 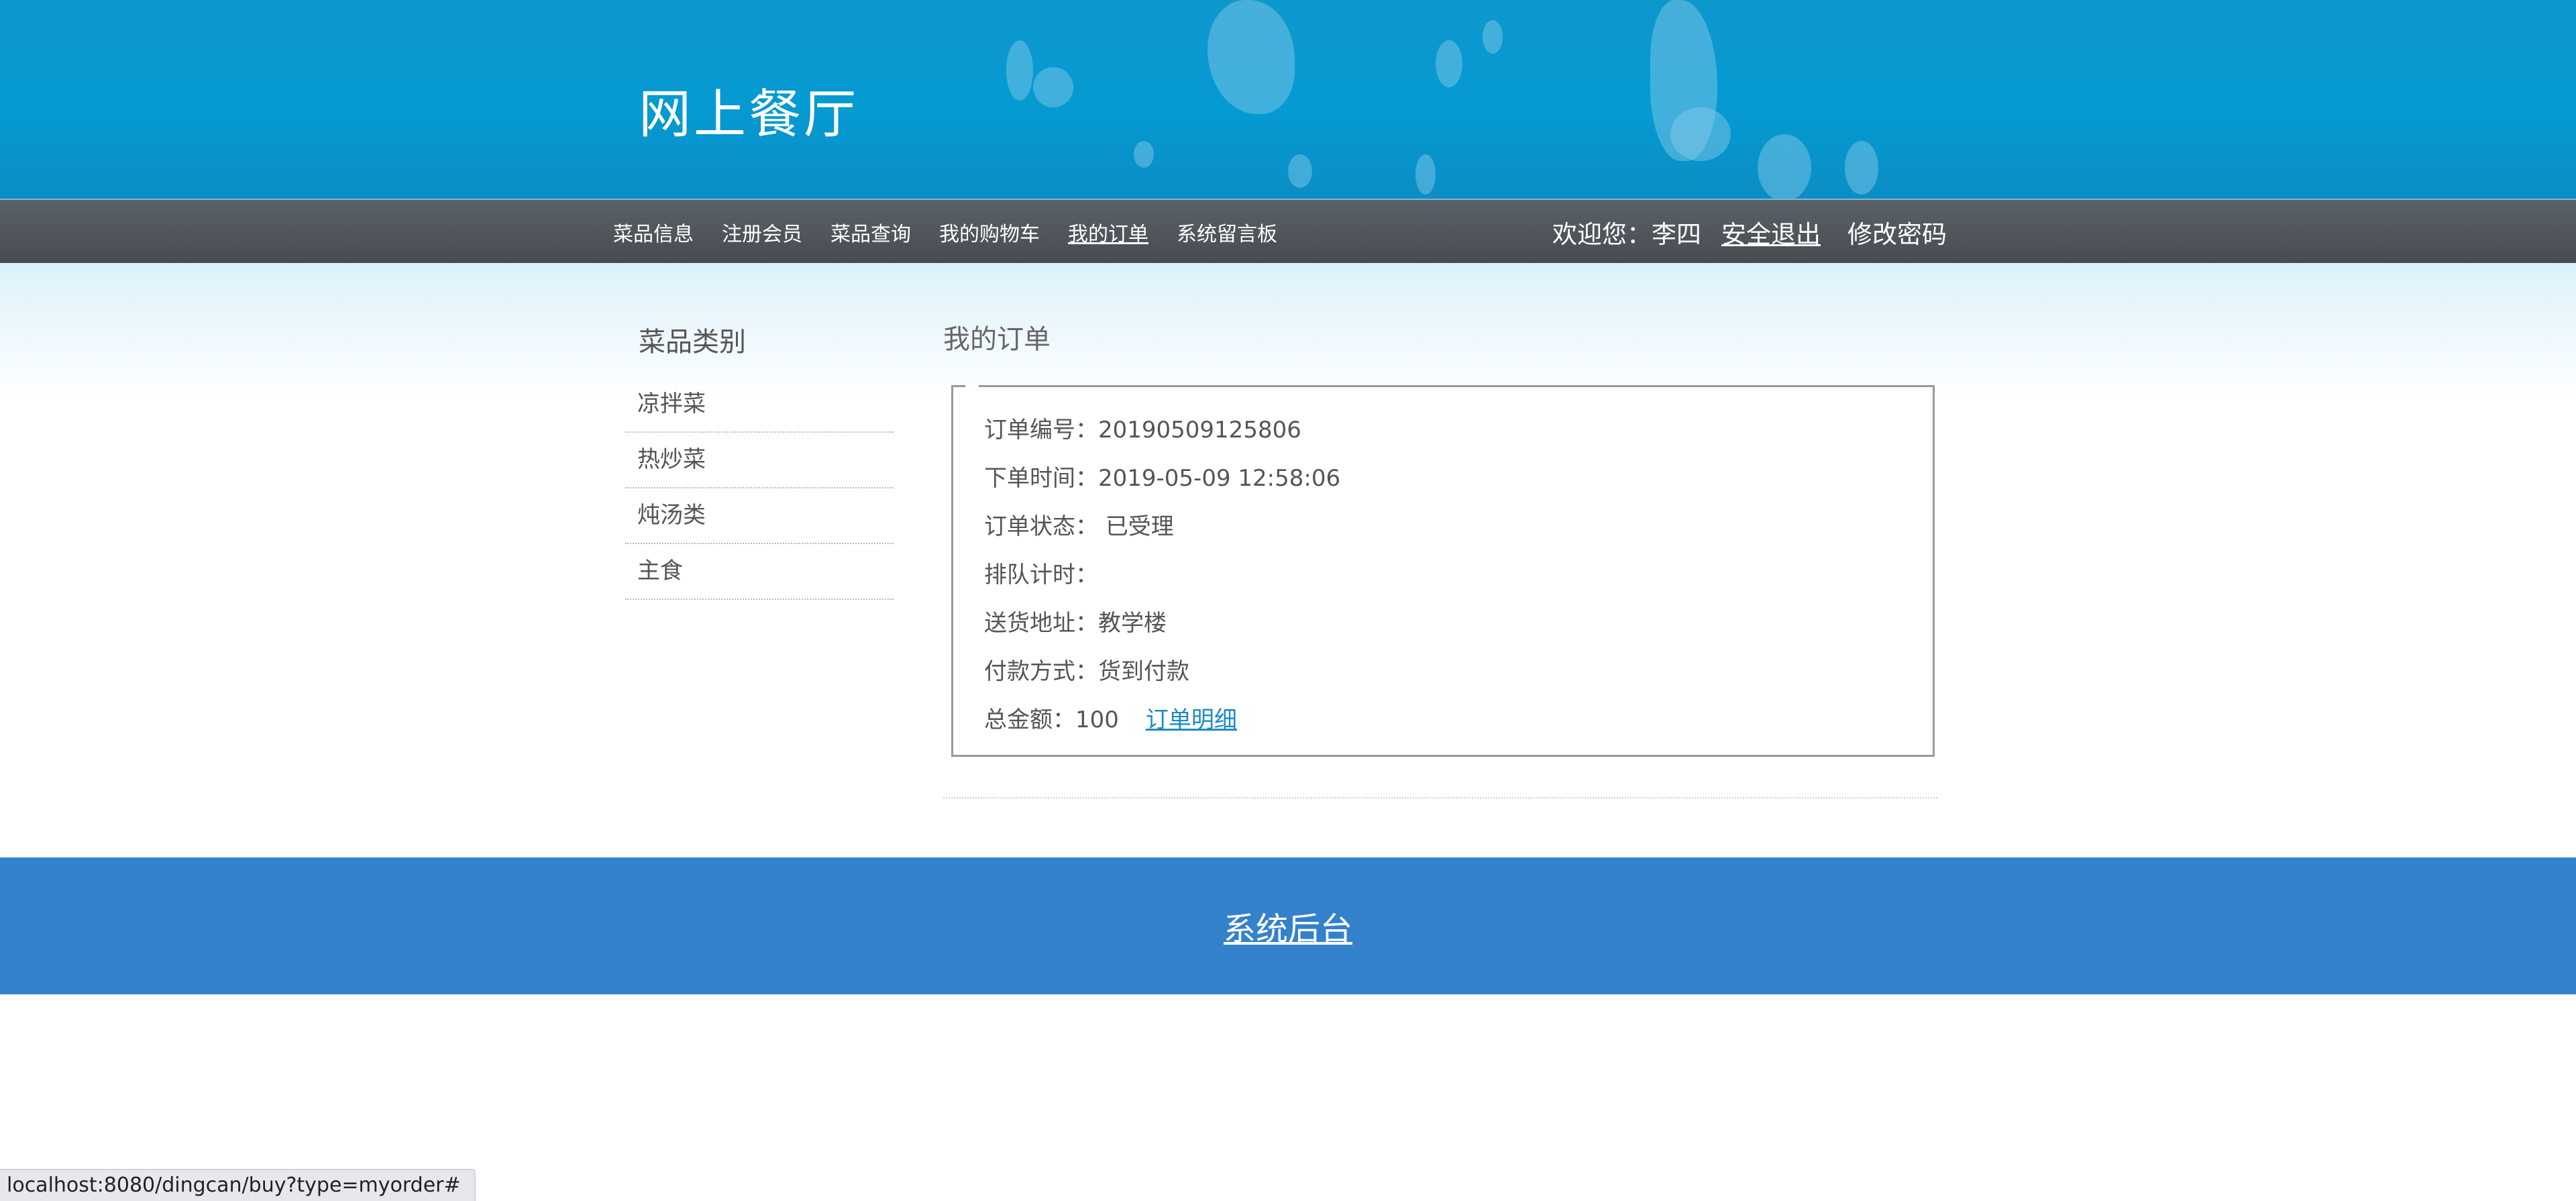 I want to click on change-password-link: 修改密码, so click(x=1897, y=232).